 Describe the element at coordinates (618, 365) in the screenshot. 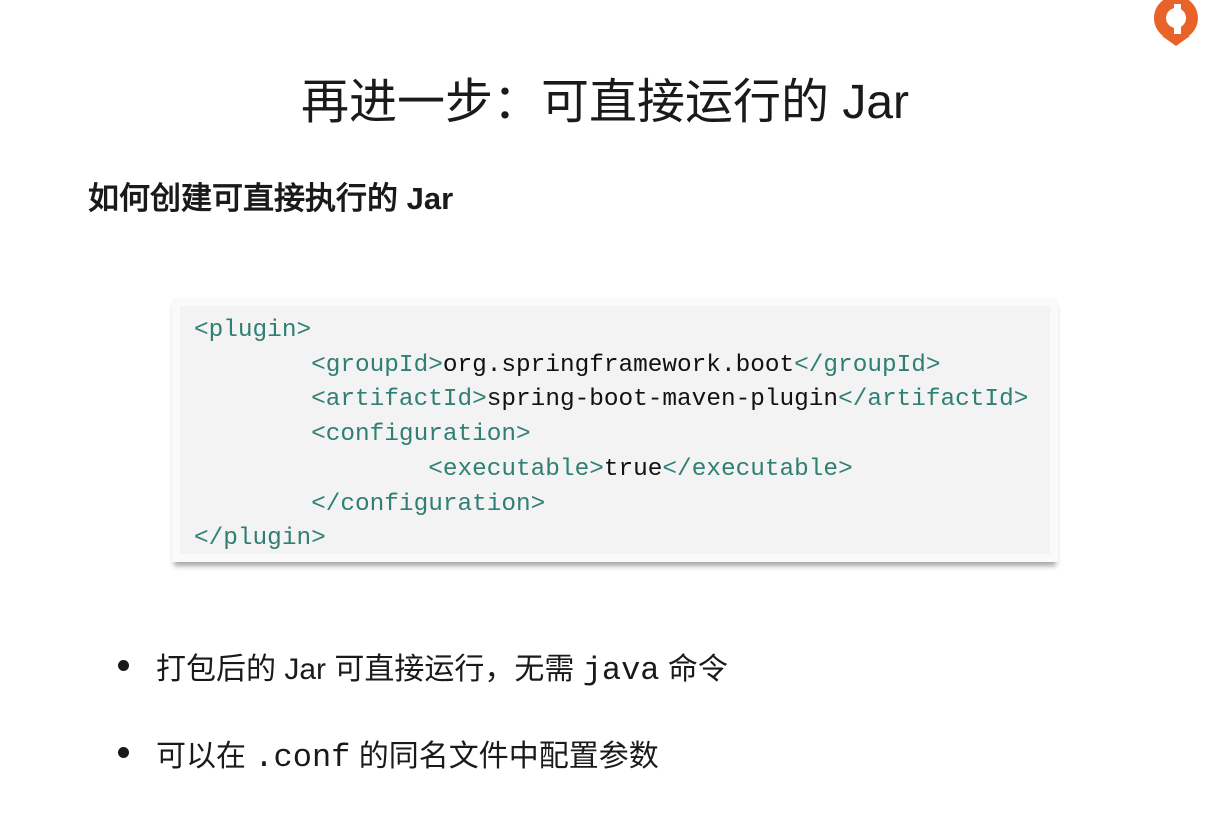

I see `code-value: org.springframework.boot` at that location.